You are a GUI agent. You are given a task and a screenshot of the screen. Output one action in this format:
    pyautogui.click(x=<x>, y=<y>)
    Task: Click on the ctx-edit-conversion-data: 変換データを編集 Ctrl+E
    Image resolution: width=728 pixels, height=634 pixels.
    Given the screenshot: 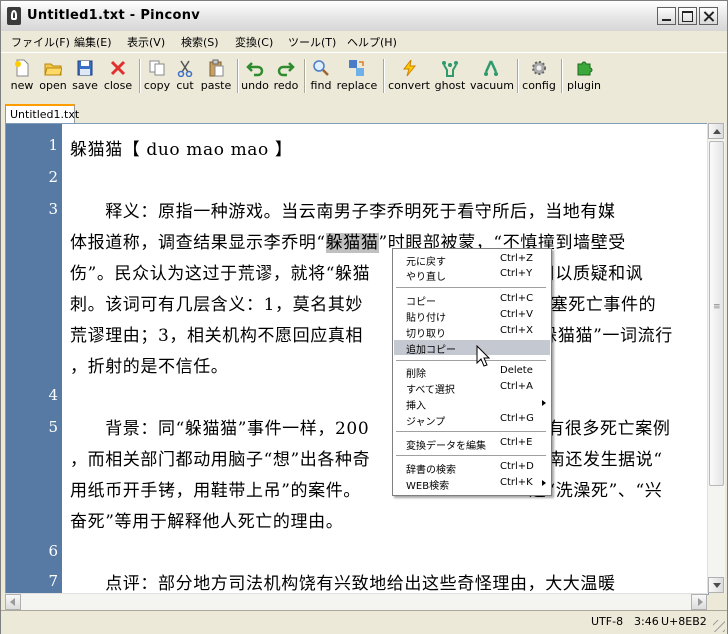 What is the action you would take?
    pyautogui.click(x=472, y=444)
    